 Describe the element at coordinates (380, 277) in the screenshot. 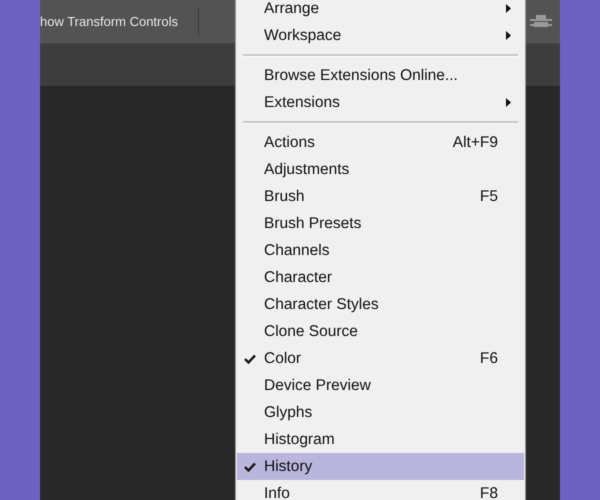

I see `menu-item: Character` at that location.